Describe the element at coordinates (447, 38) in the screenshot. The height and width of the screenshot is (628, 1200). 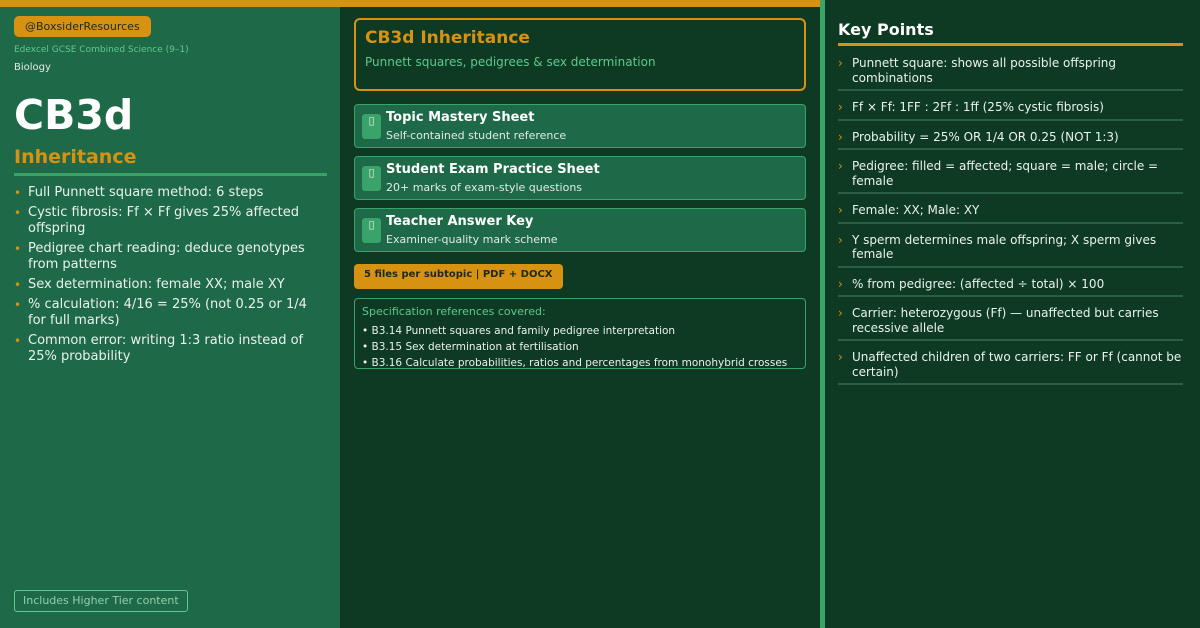
I see `resource-title: CB3d Inheritance` at that location.